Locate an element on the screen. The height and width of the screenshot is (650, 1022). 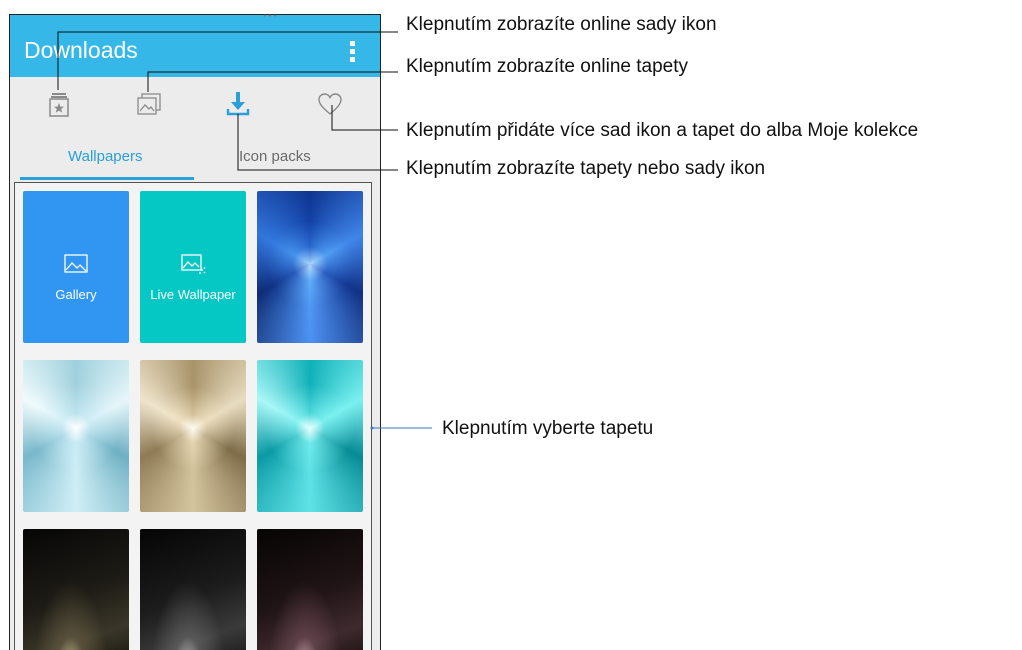
download-icon is located at coordinates (238, 104).